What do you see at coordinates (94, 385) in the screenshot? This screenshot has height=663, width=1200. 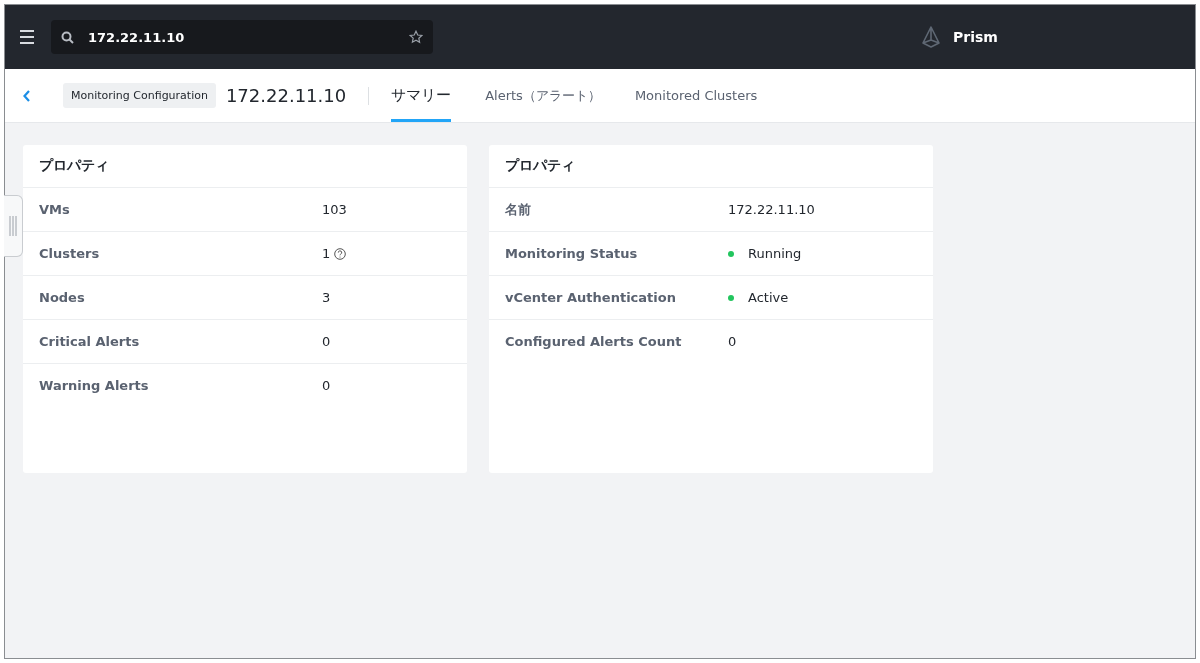 I see `property-label: Warning Alerts` at bounding box center [94, 385].